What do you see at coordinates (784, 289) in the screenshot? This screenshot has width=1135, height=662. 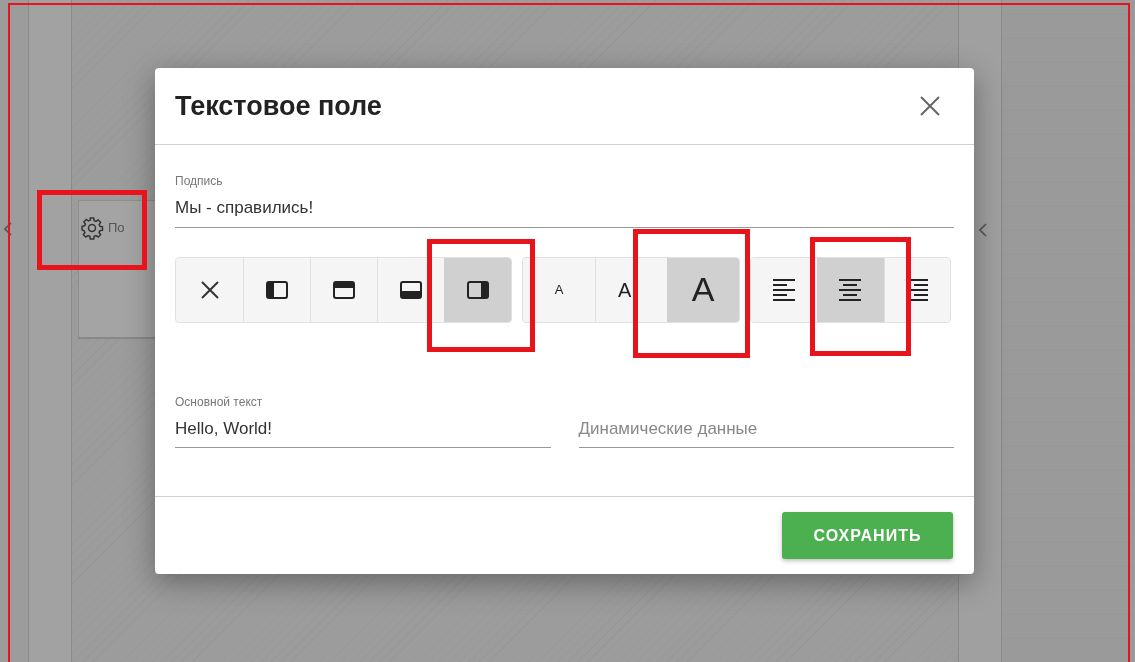 I see `align-left-icon` at bounding box center [784, 289].